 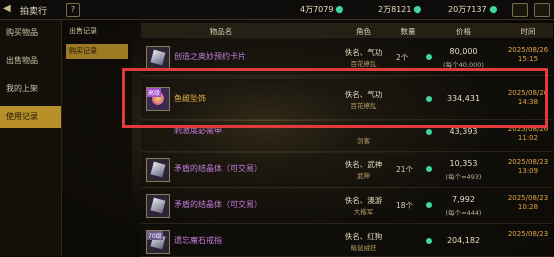 I want to click on seller-name: 佚名、澳游, so click(x=363, y=200).